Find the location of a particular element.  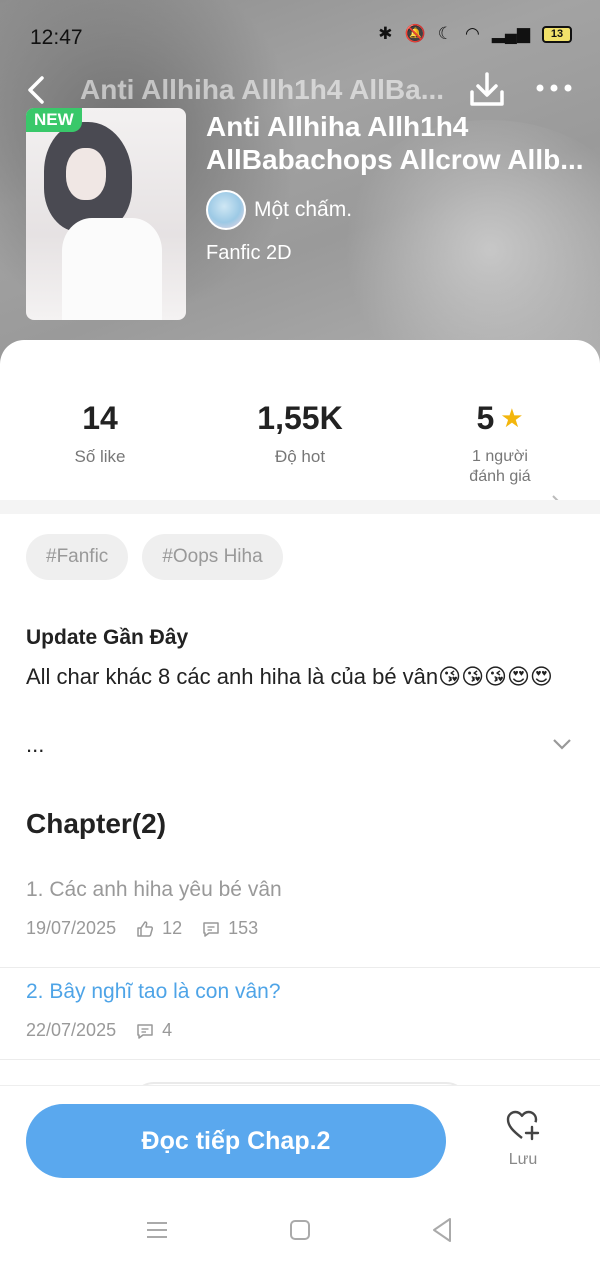

download-icon is located at coordinates (487, 89).